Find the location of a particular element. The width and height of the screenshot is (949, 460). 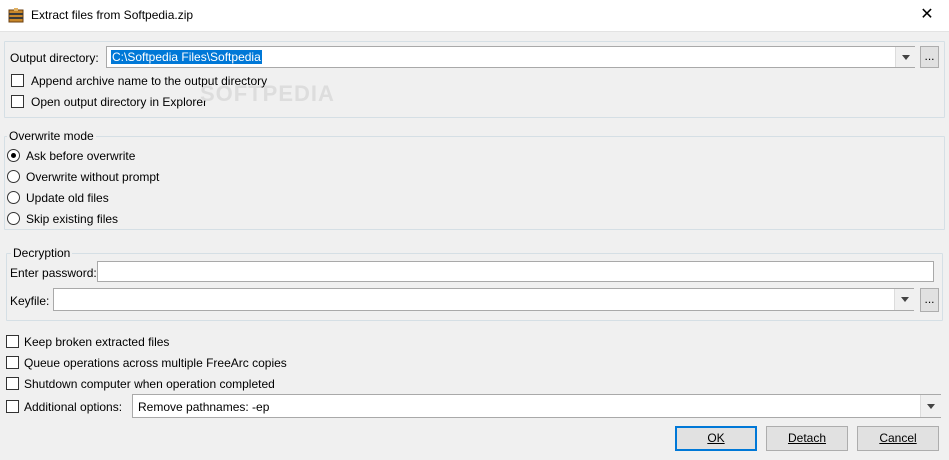

shutdown-checkbox is located at coordinates (12, 383).